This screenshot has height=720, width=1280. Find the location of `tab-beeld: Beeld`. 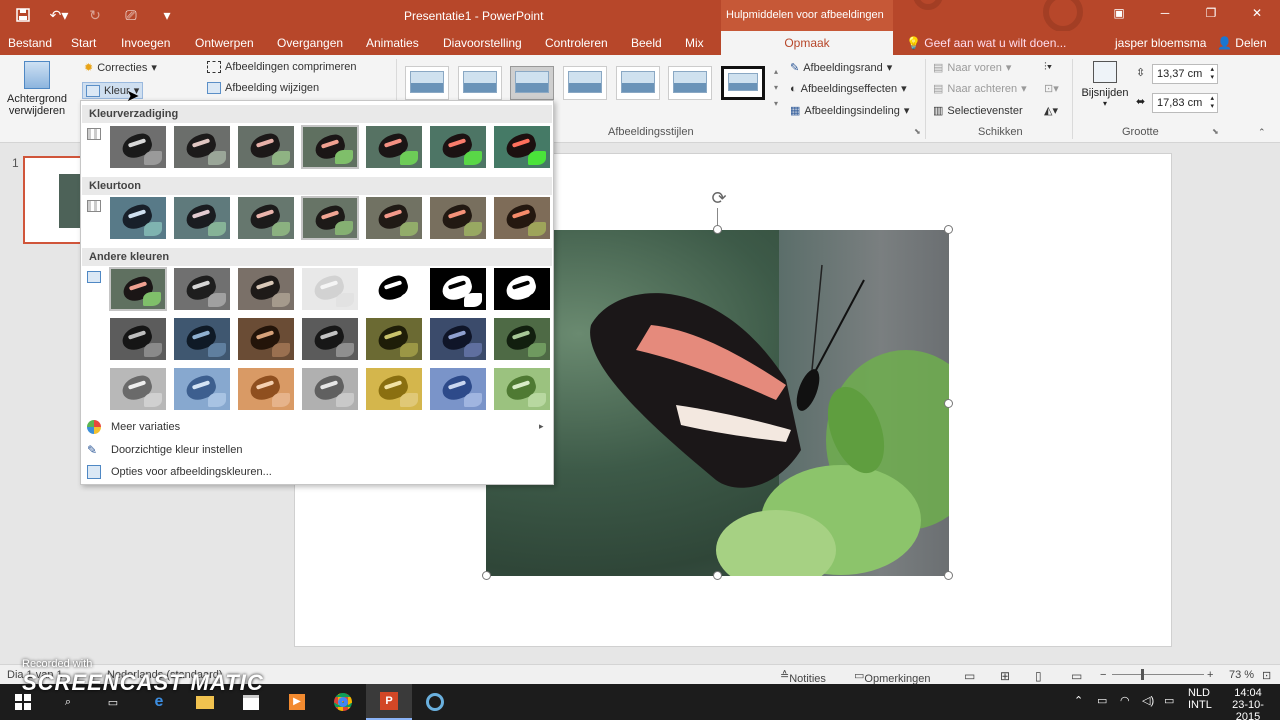

tab-beeld: Beeld is located at coordinates (646, 43).